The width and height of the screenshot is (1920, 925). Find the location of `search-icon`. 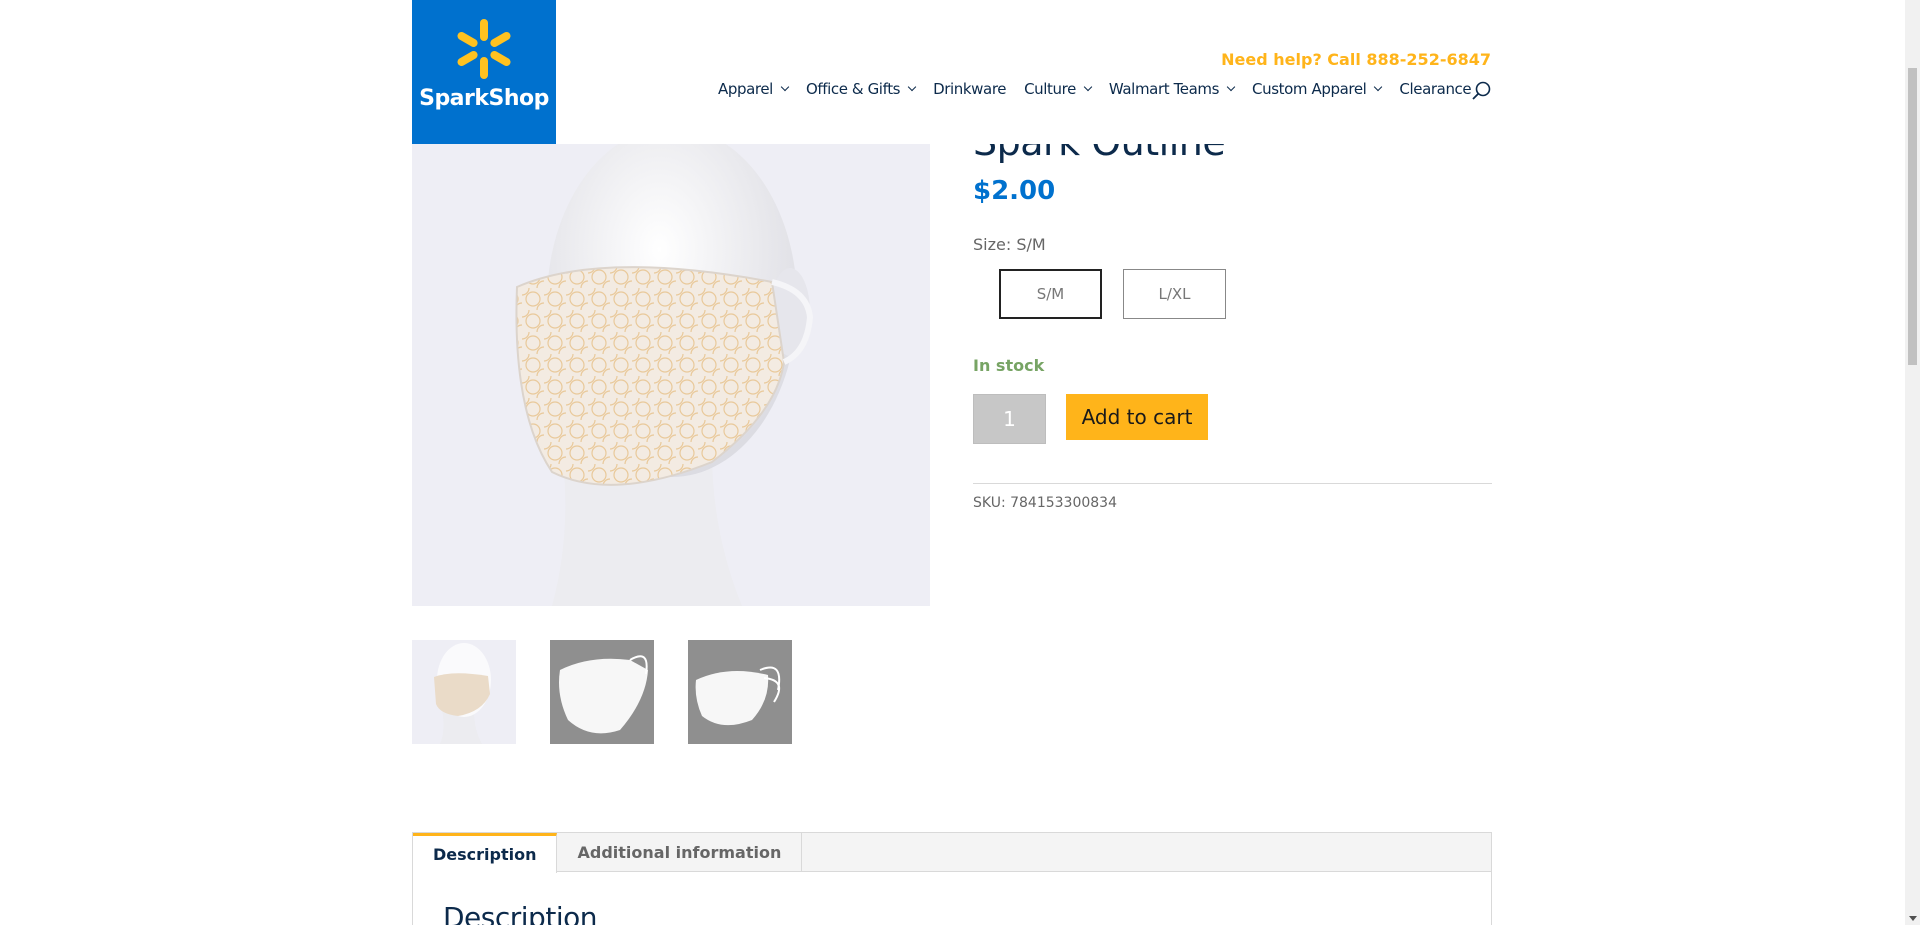

search-icon is located at coordinates (1481, 91).